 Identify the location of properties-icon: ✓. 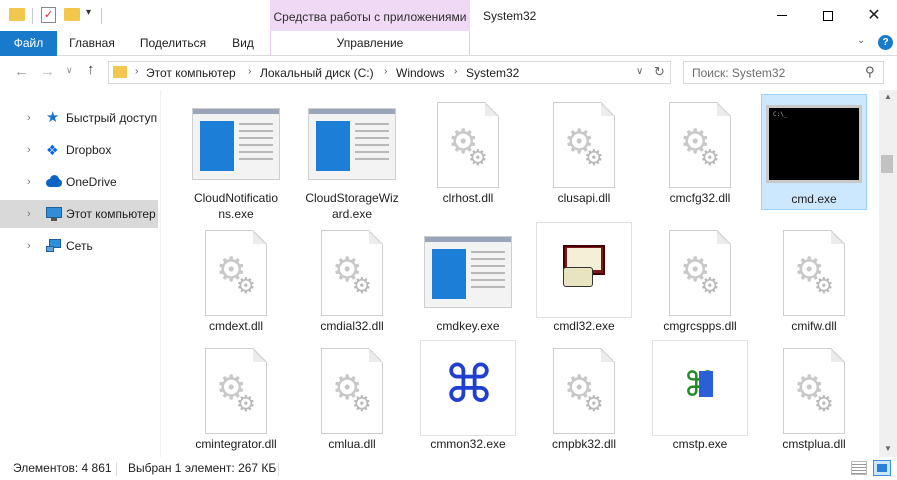
(48, 15).